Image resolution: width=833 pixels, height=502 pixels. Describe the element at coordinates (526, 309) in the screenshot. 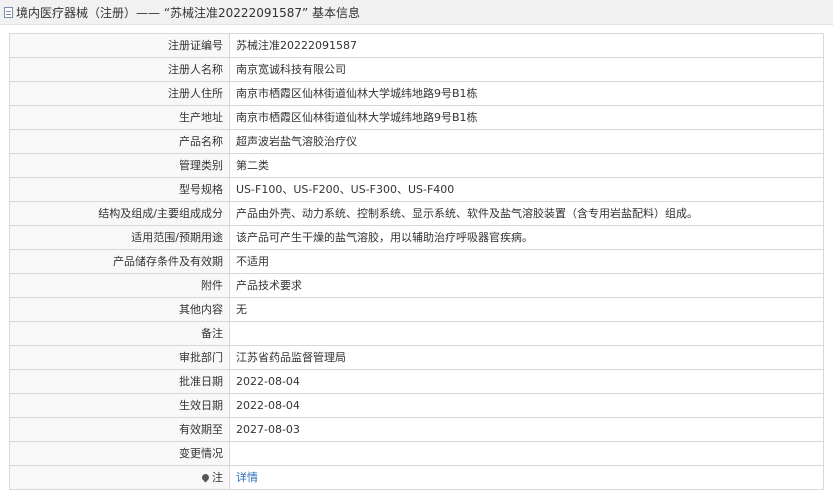

I see `row-value: 无` at that location.